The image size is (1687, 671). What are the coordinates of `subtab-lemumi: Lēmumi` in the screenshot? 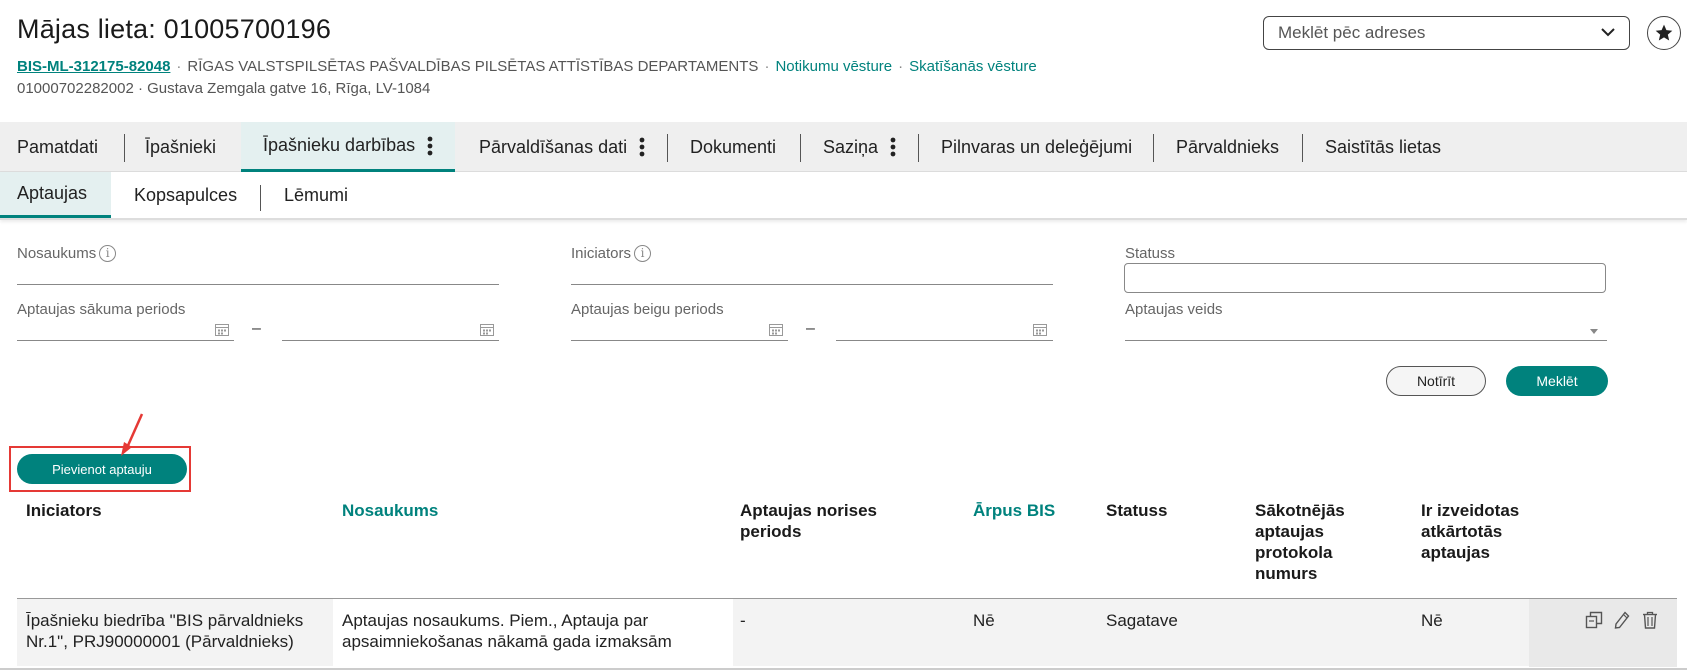 It's located at (317, 195).